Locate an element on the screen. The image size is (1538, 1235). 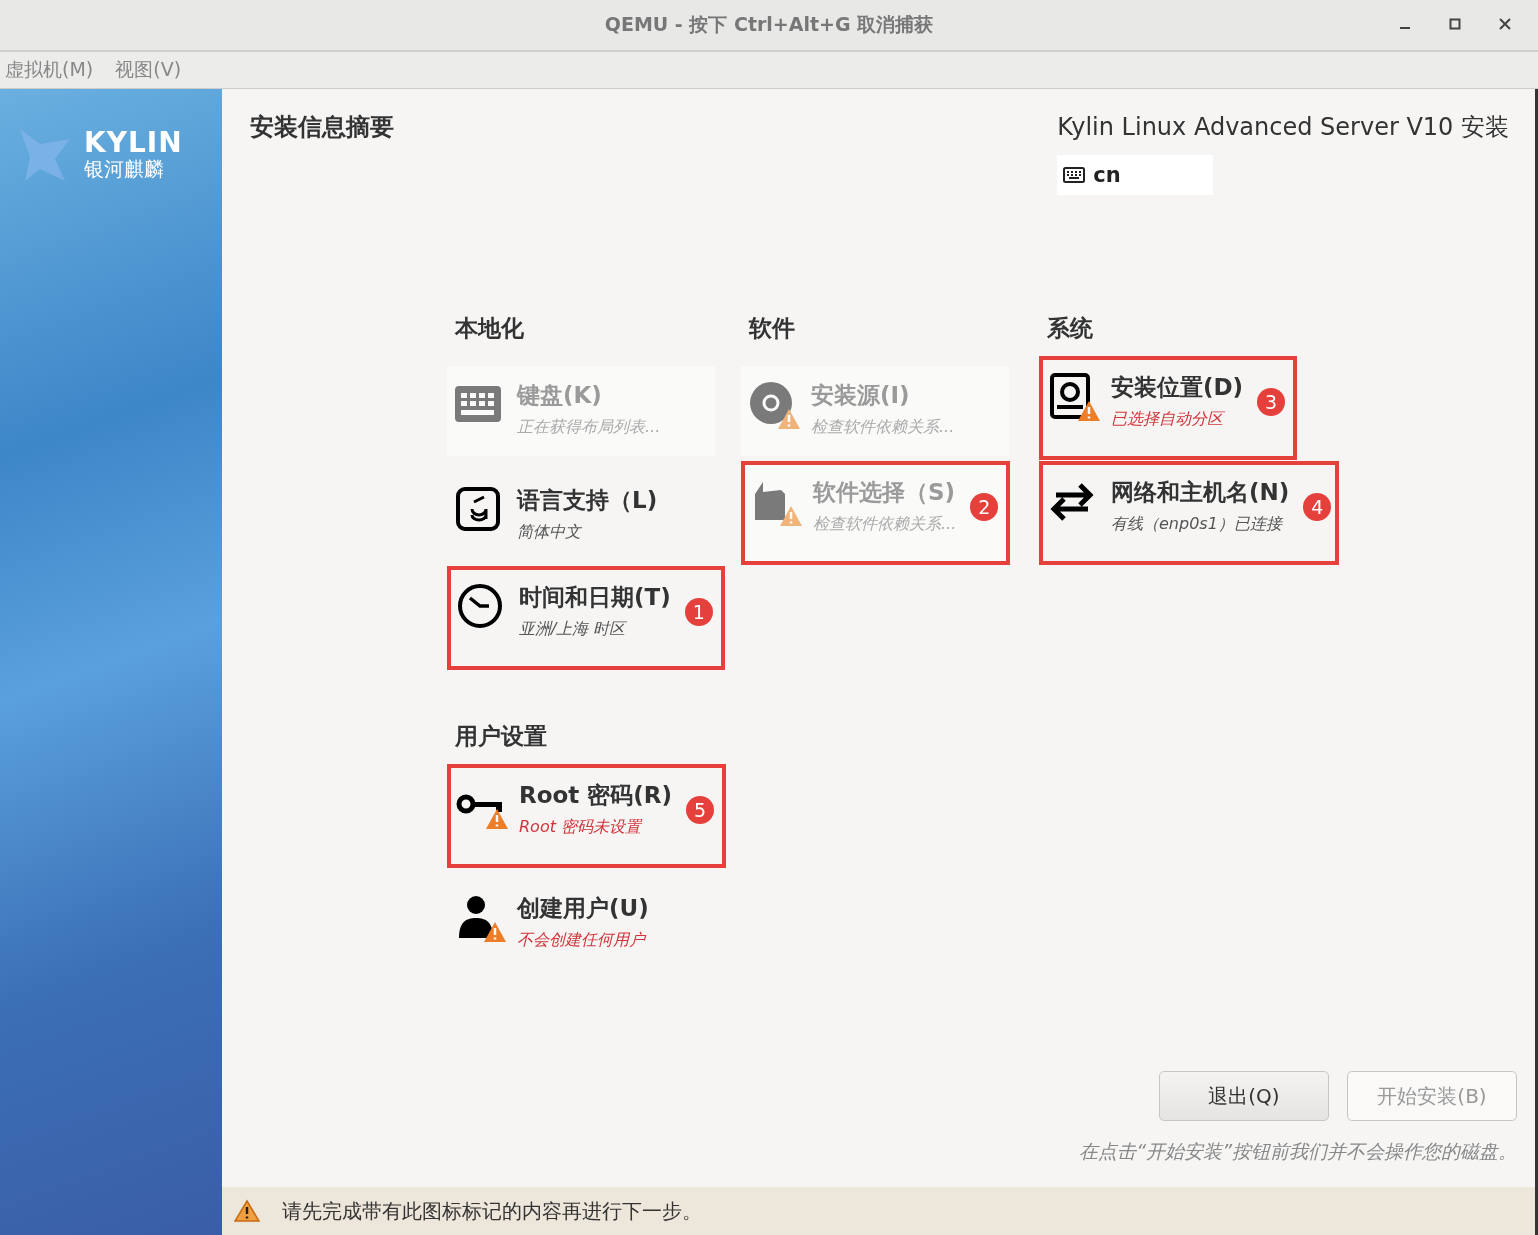
item-title: Root 密码(R) is located at coordinates (596, 795).